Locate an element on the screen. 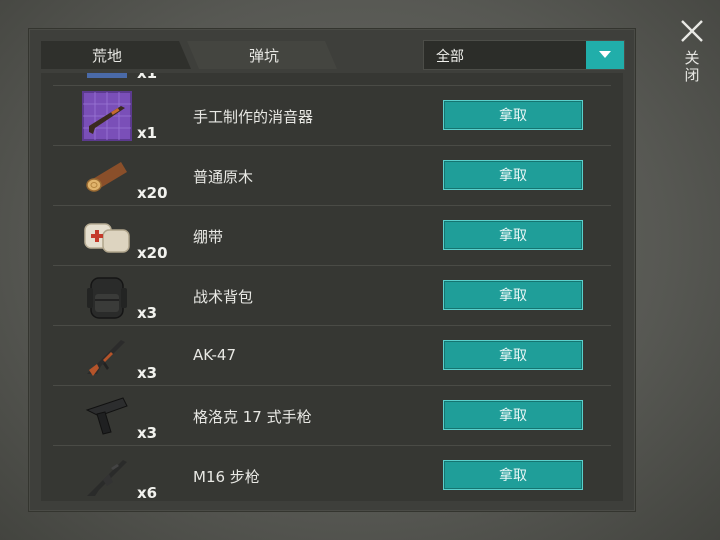  tab-label: 弹坑 is located at coordinates (263, 55).